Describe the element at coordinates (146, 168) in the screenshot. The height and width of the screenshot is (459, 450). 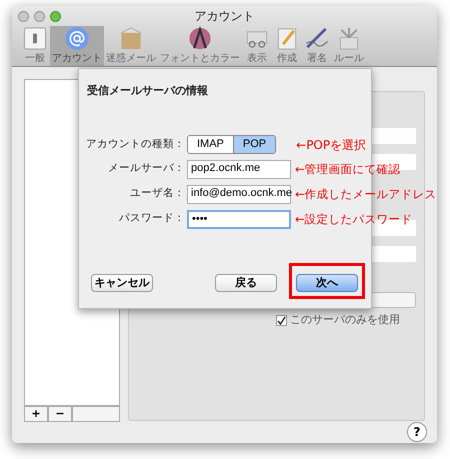
I see `field-label: メールサーバ：` at that location.